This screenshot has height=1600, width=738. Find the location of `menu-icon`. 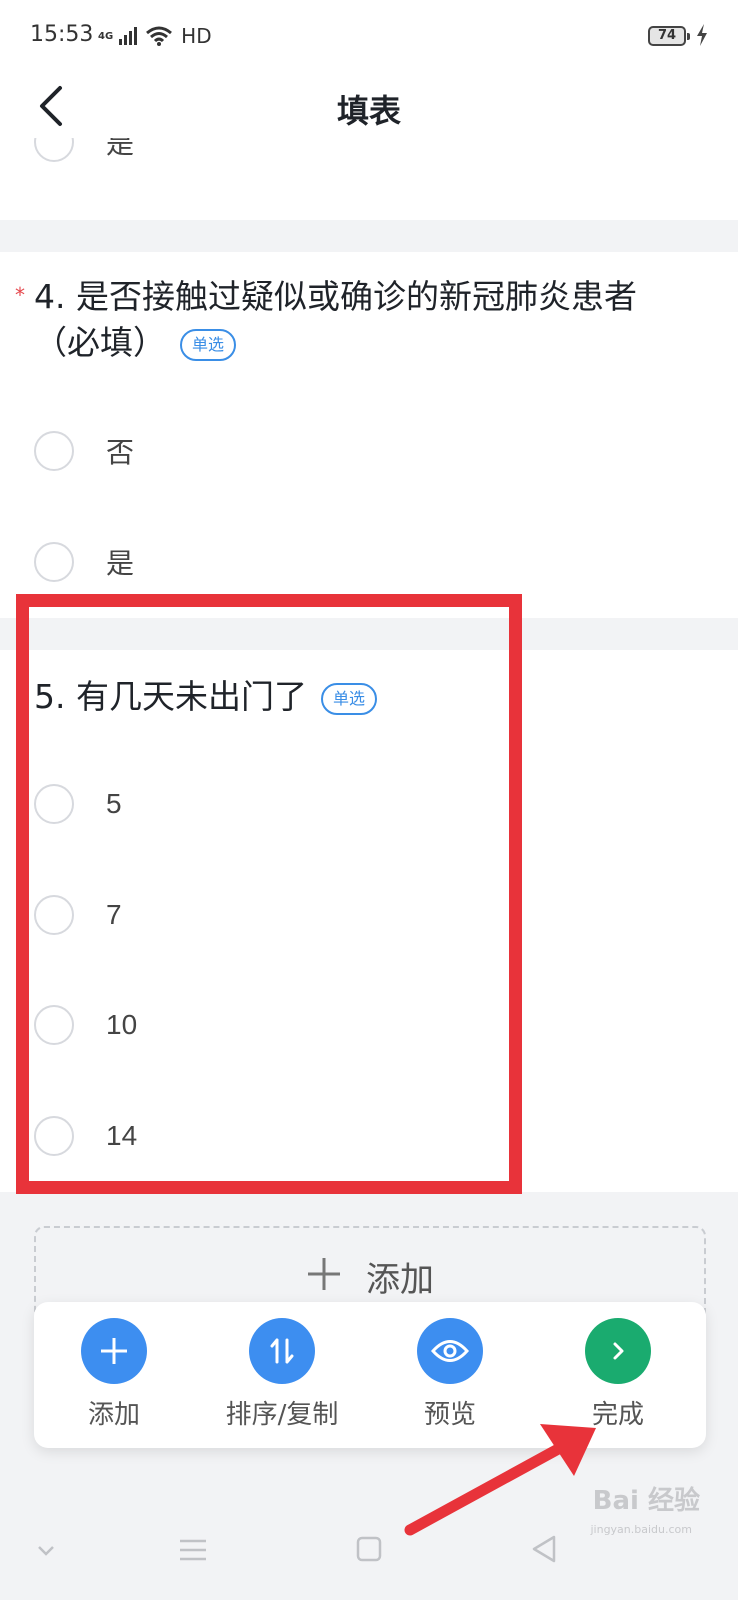

menu-icon is located at coordinates (193, 1550).